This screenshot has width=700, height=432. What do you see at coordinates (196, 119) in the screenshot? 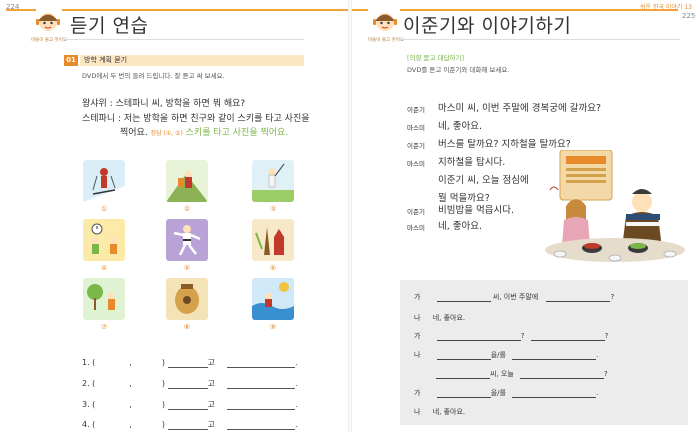
I see `dialog-line-2: 스테파니 : 저는 방학을 하면 친구와 같이 스키를 타고 사진을` at bounding box center [196, 119].